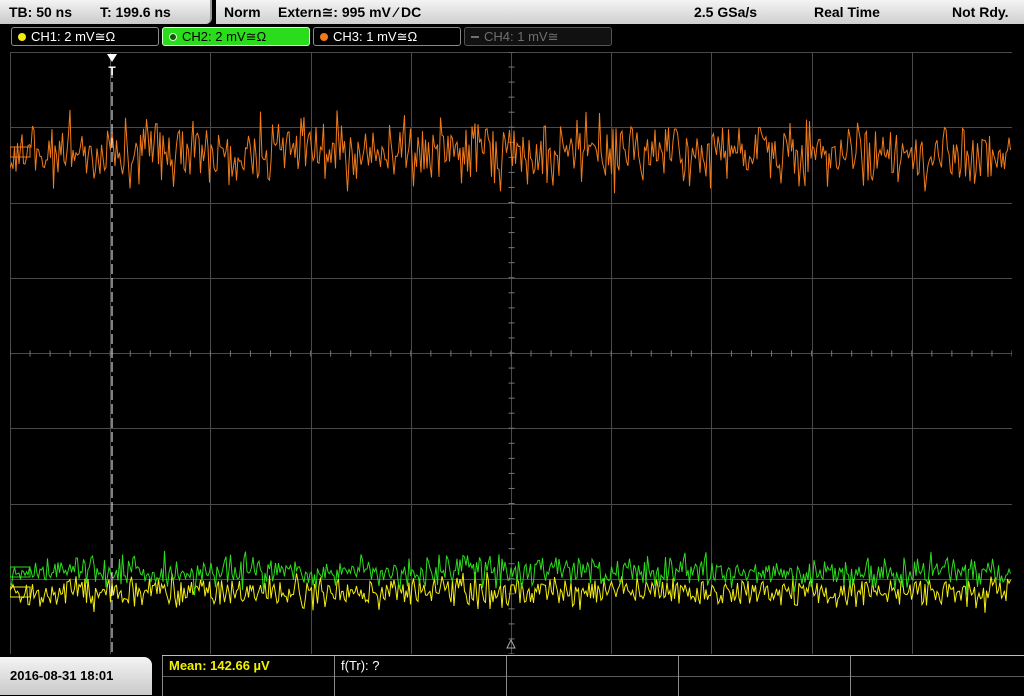  I want to click on ch1-label: CH1: 2 mV≅Ω, so click(73, 36).